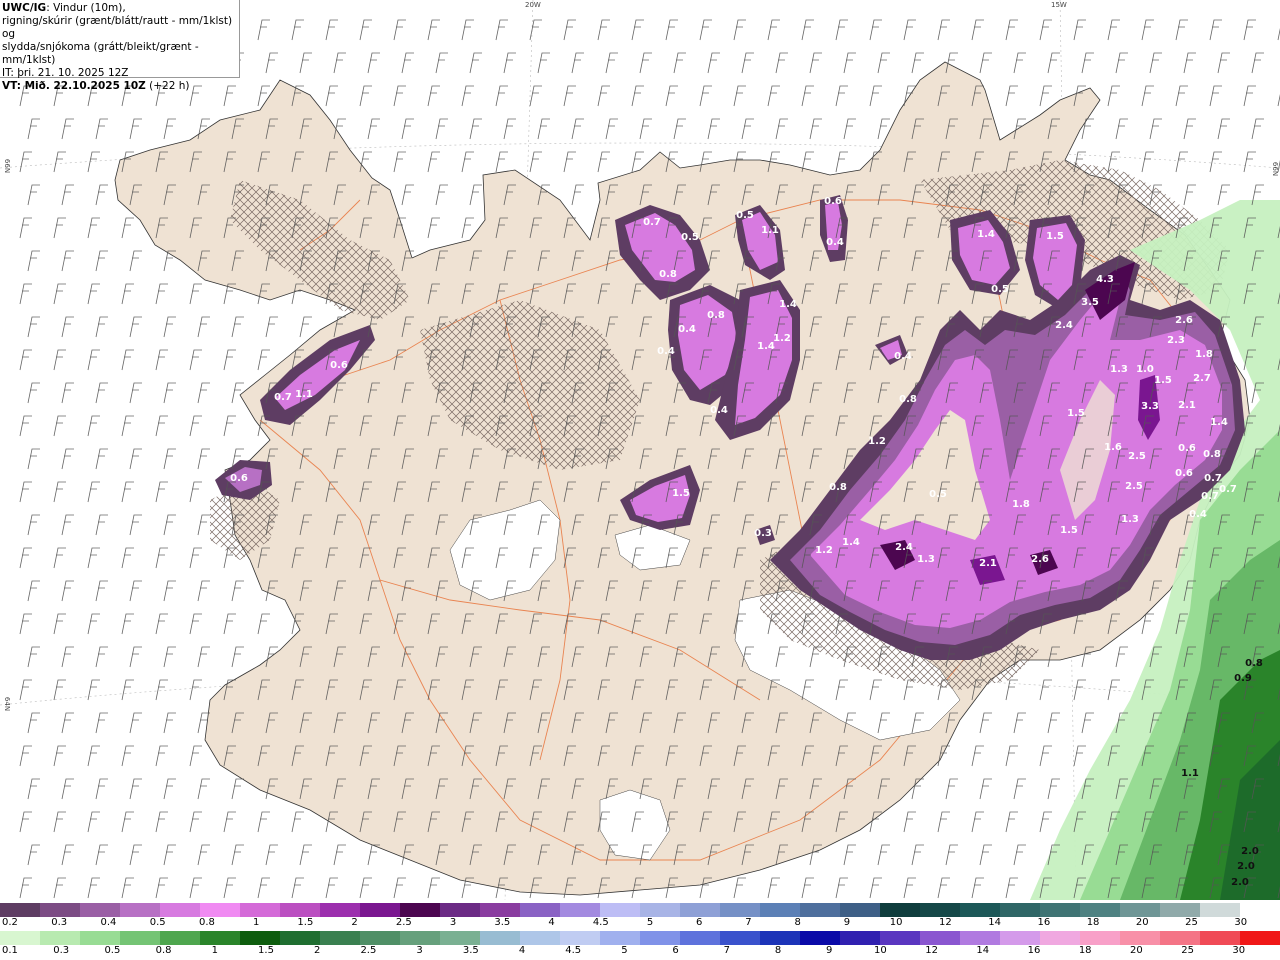 Image resolution: width=1280 pixels, height=960 pixels. Describe the element at coordinates (1059, 5) in the screenshot. I see `lon-label-15w: 15W` at that location.